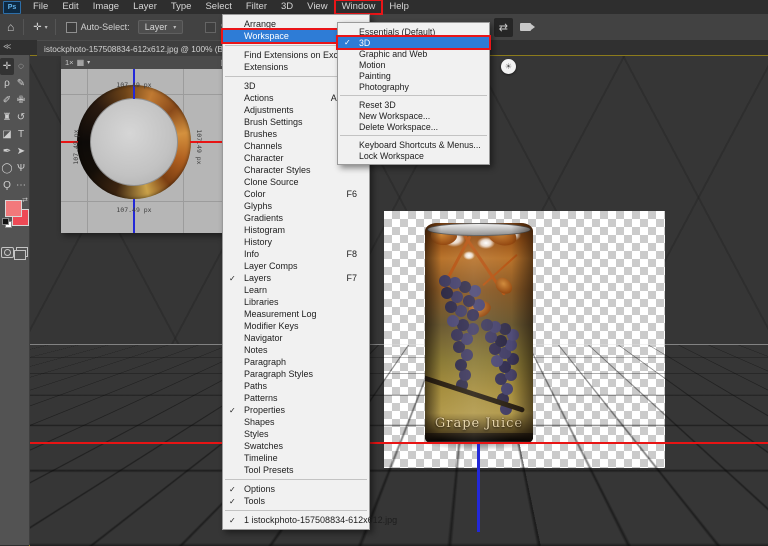  What do you see at coordinates (478, 488) in the screenshot?
I see `3d-z-axis-line` at bounding box center [478, 488].